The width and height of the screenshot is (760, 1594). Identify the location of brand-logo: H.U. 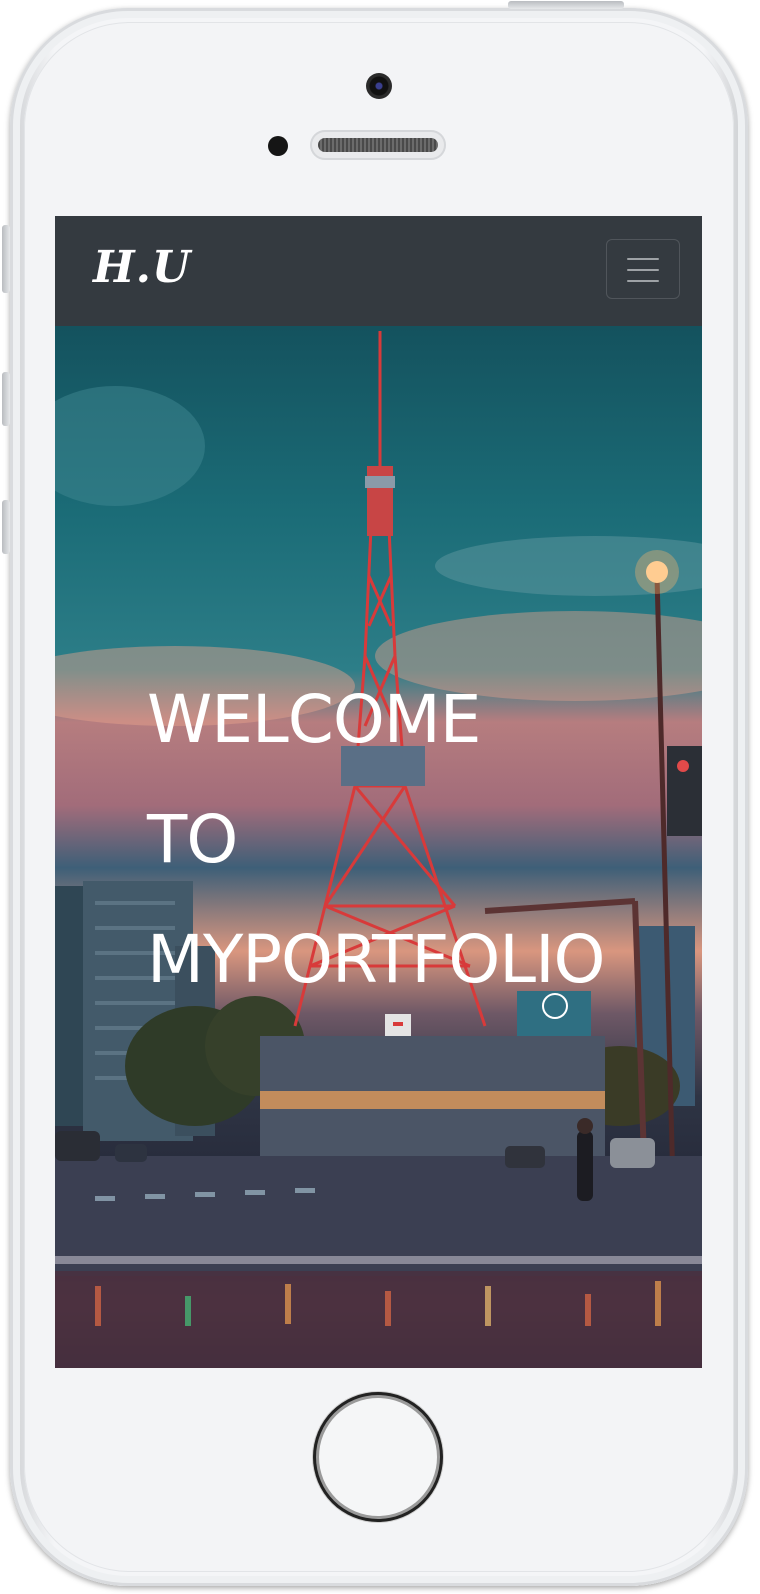
(142, 267).